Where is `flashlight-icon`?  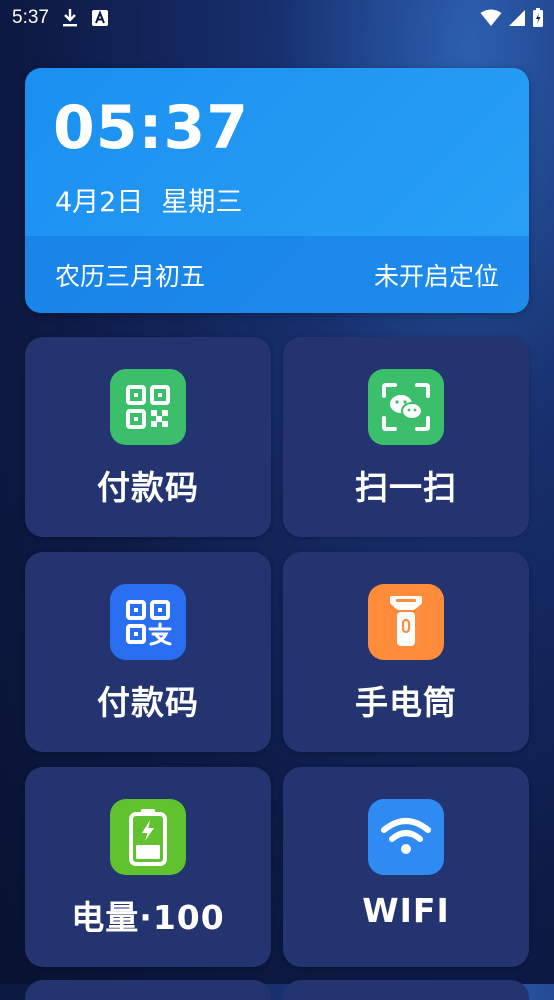
flashlight-icon is located at coordinates (406, 622).